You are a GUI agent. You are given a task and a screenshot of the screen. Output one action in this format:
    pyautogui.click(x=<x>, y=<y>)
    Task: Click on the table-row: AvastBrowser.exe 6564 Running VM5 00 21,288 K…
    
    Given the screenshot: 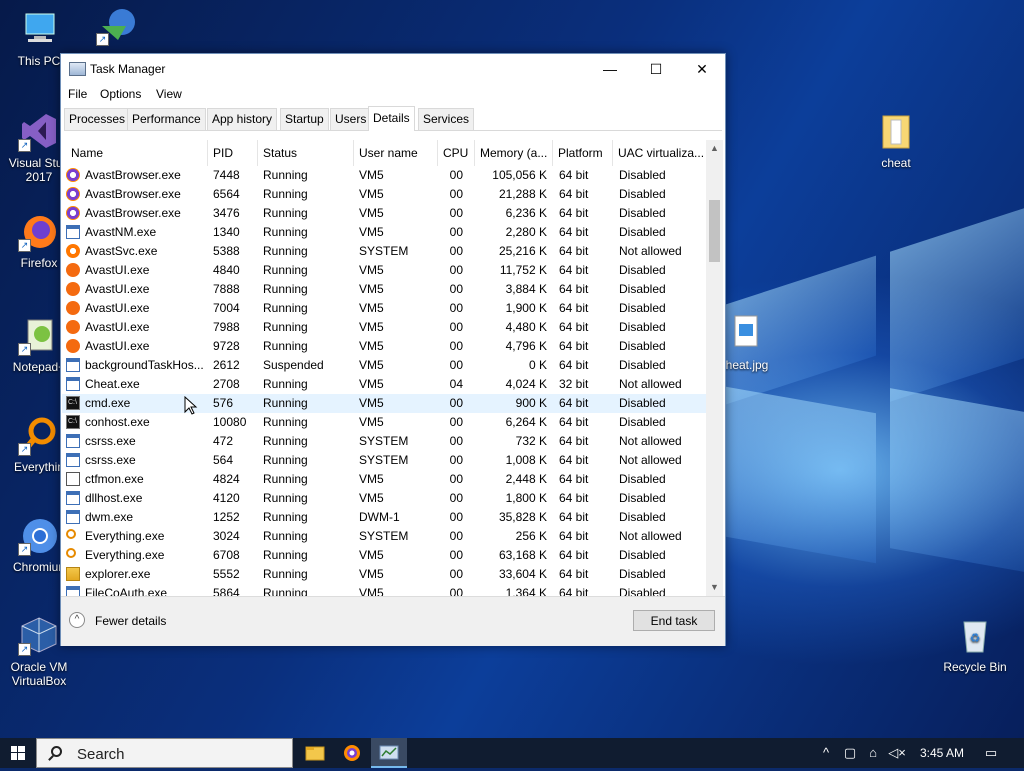 What is the action you would take?
    pyautogui.click(x=384, y=194)
    